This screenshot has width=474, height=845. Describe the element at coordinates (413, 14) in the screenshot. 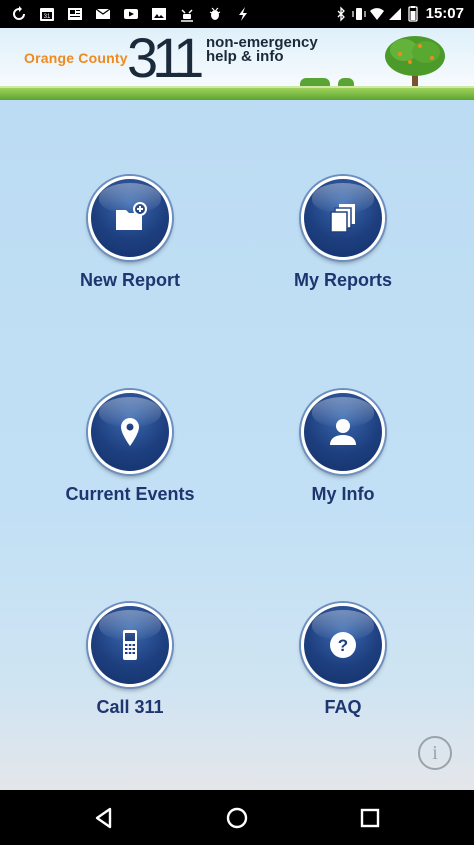

I see `battery-icon` at that location.